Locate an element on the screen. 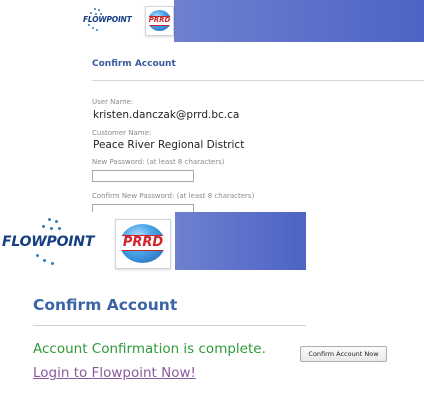  new-password-input is located at coordinates (143, 176).